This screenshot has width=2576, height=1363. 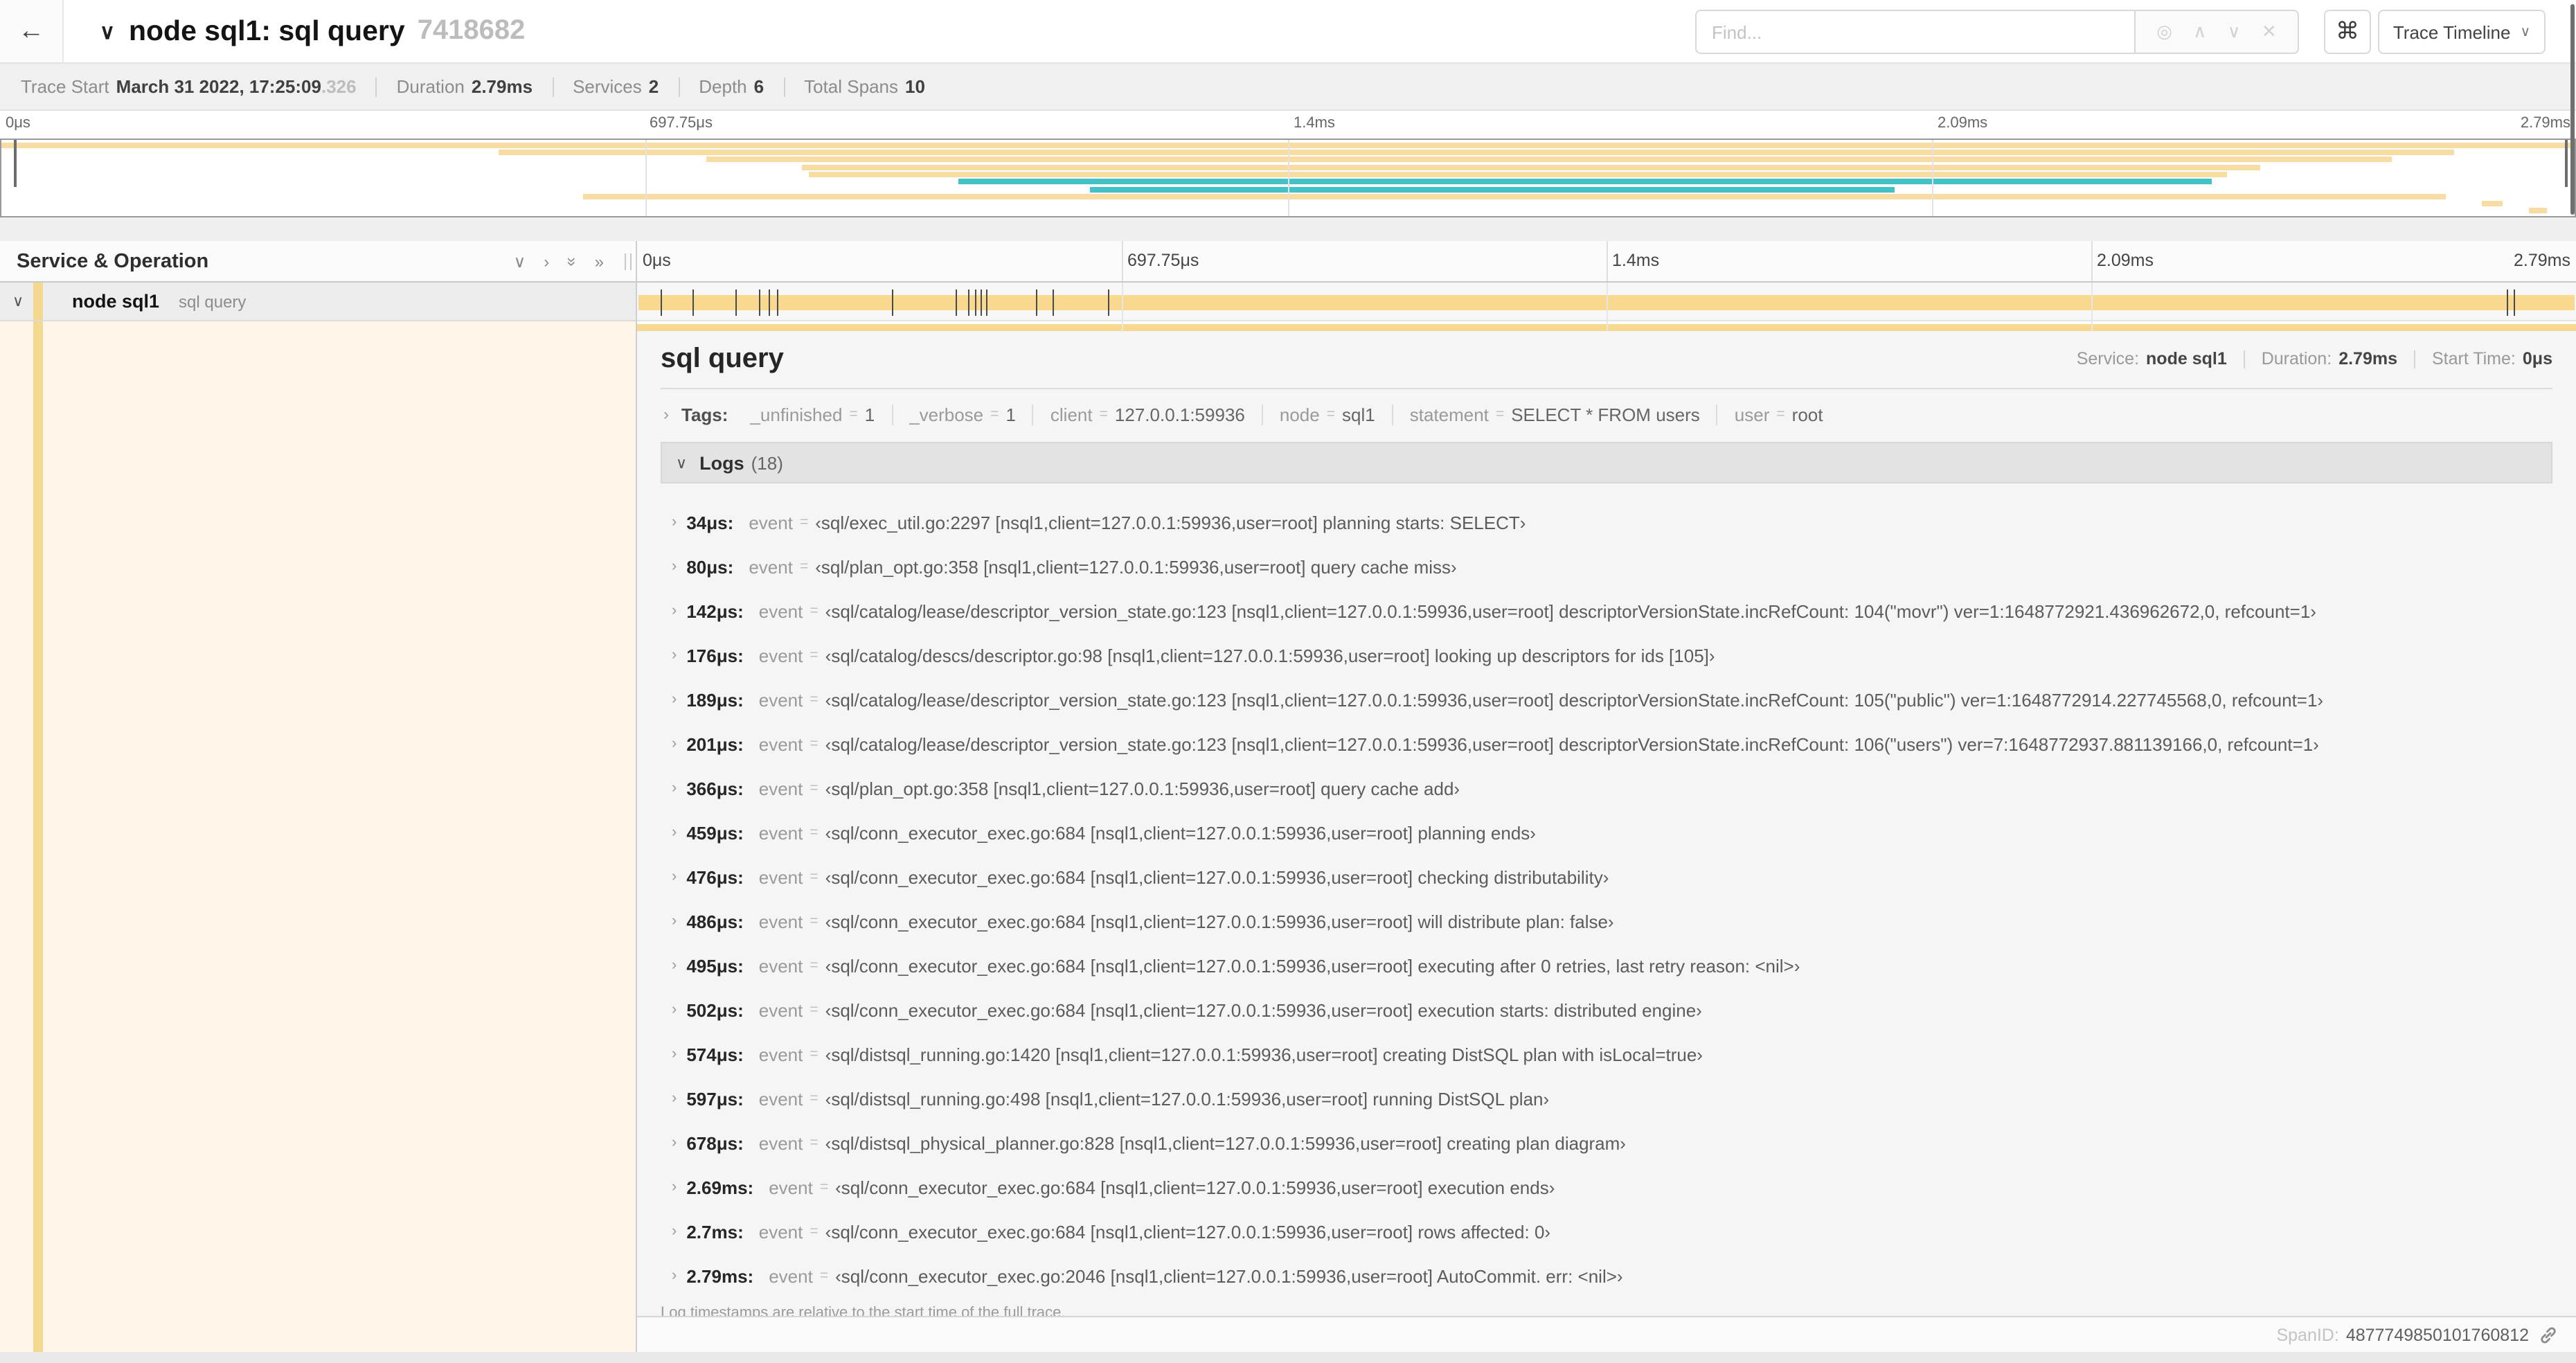 What do you see at coordinates (2269, 32) in the screenshot?
I see `clear-search-icon: ✕` at bounding box center [2269, 32].